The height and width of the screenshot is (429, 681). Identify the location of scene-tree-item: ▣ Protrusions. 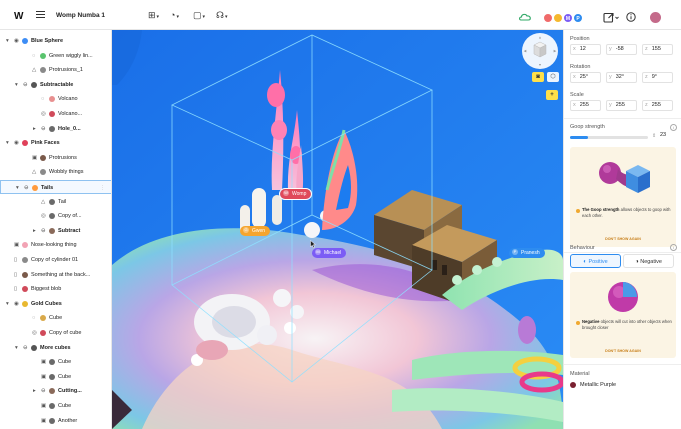
(55, 158).